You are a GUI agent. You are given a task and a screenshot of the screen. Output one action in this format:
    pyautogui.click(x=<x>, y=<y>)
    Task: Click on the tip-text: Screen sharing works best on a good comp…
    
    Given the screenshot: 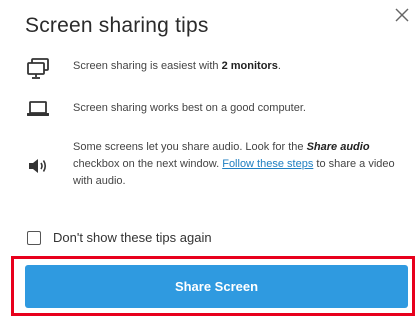 What is the action you would take?
    pyautogui.click(x=189, y=108)
    